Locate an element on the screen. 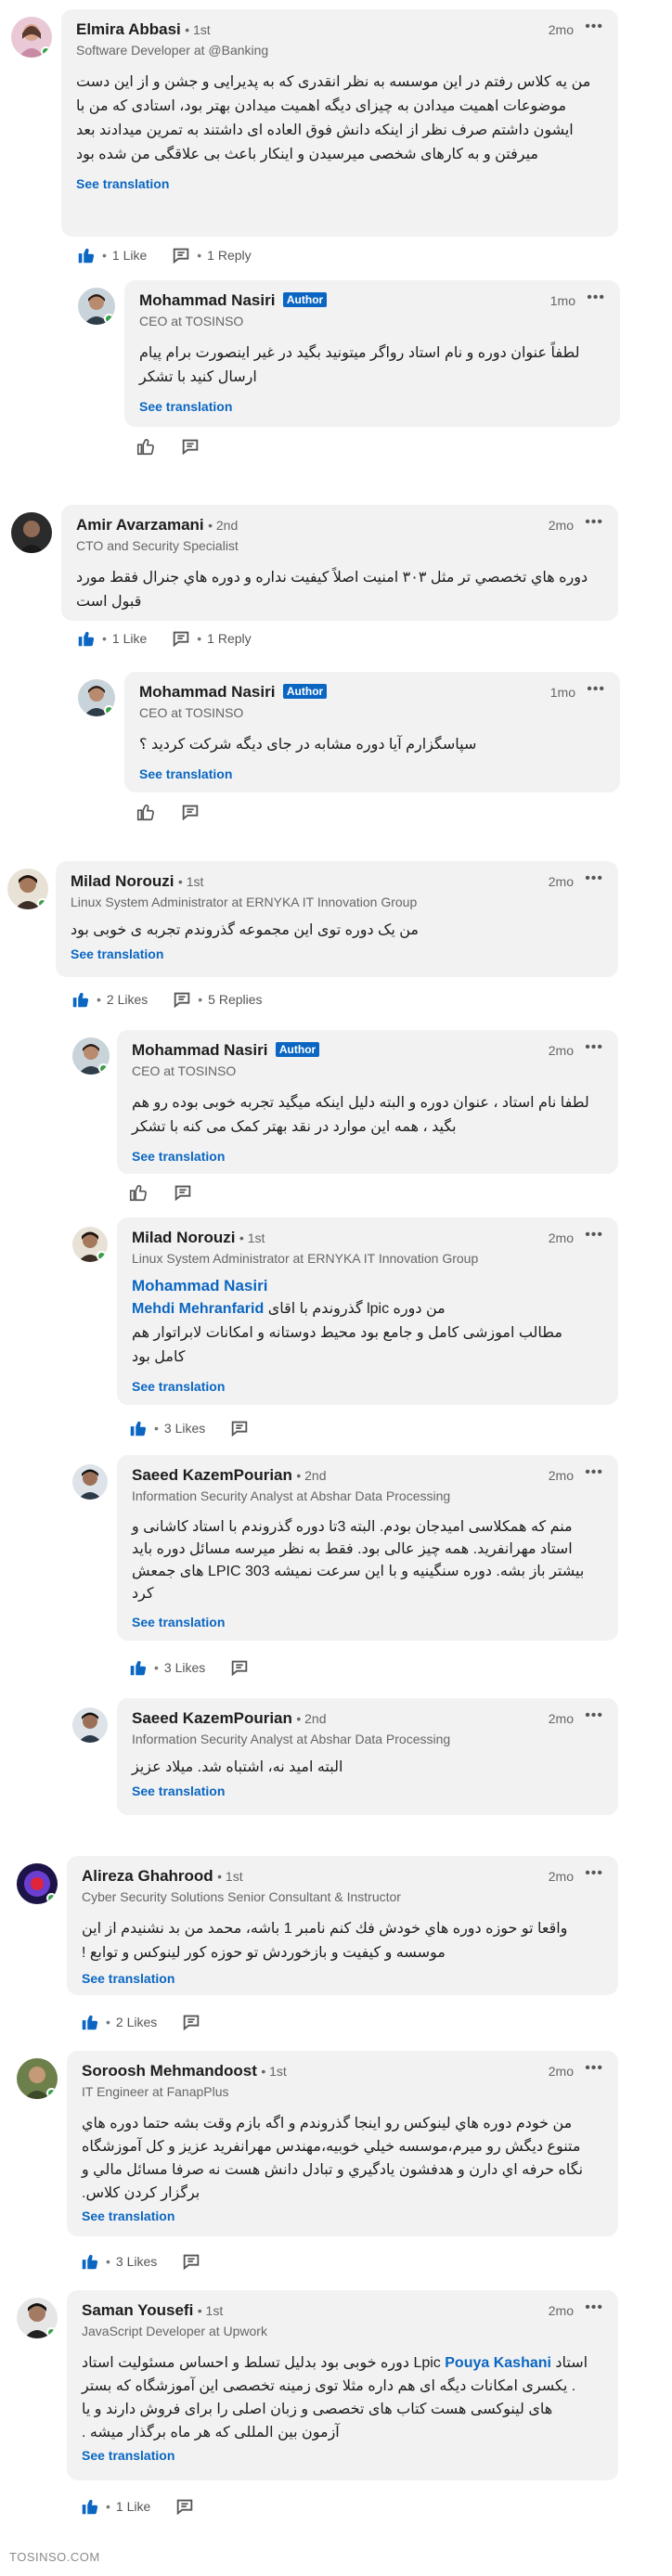  avatar-alireza is located at coordinates (37, 1884).